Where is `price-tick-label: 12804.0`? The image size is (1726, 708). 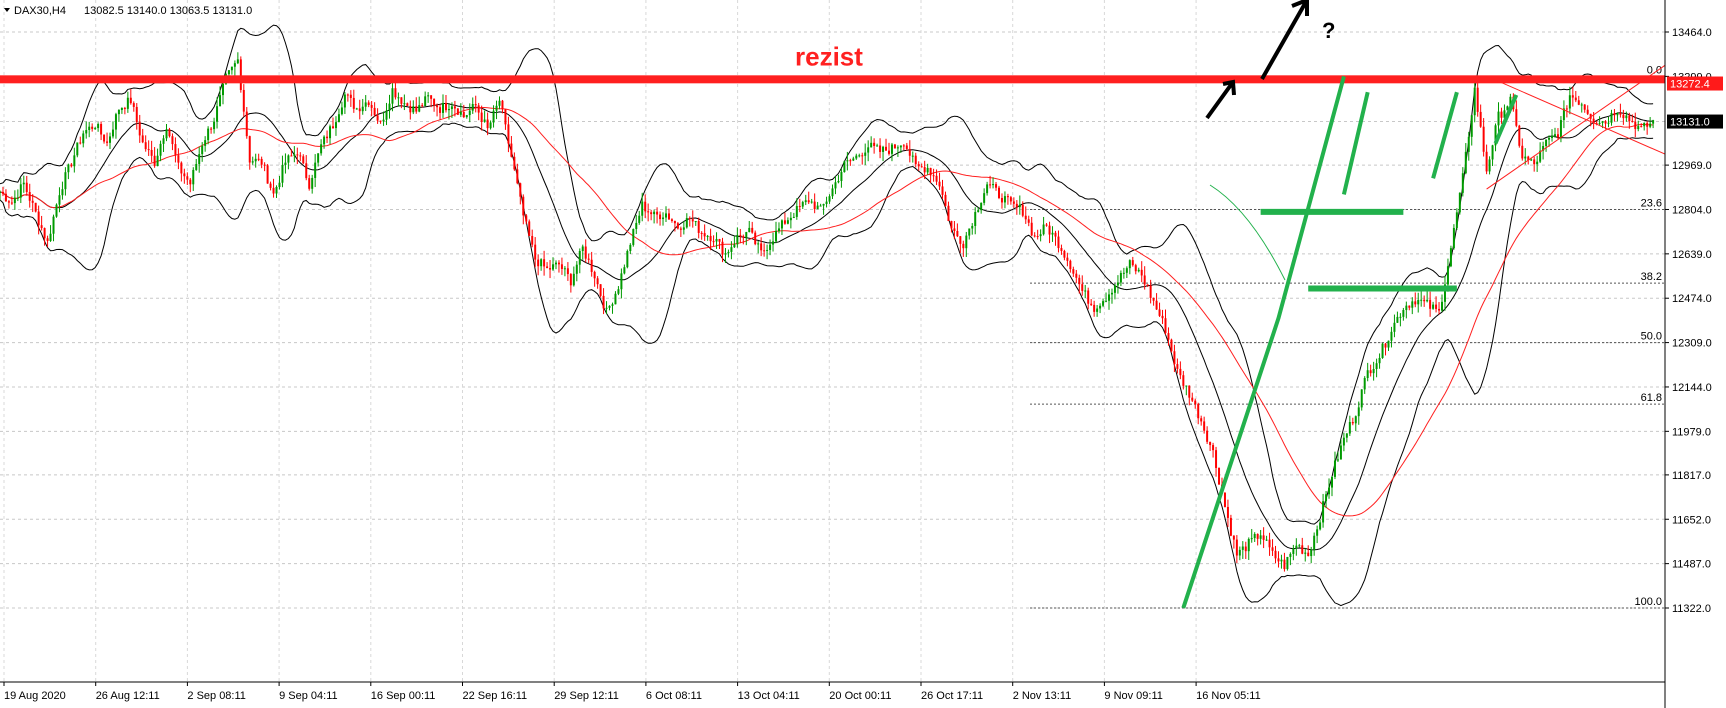
price-tick-label: 12804.0 is located at coordinates (1692, 210).